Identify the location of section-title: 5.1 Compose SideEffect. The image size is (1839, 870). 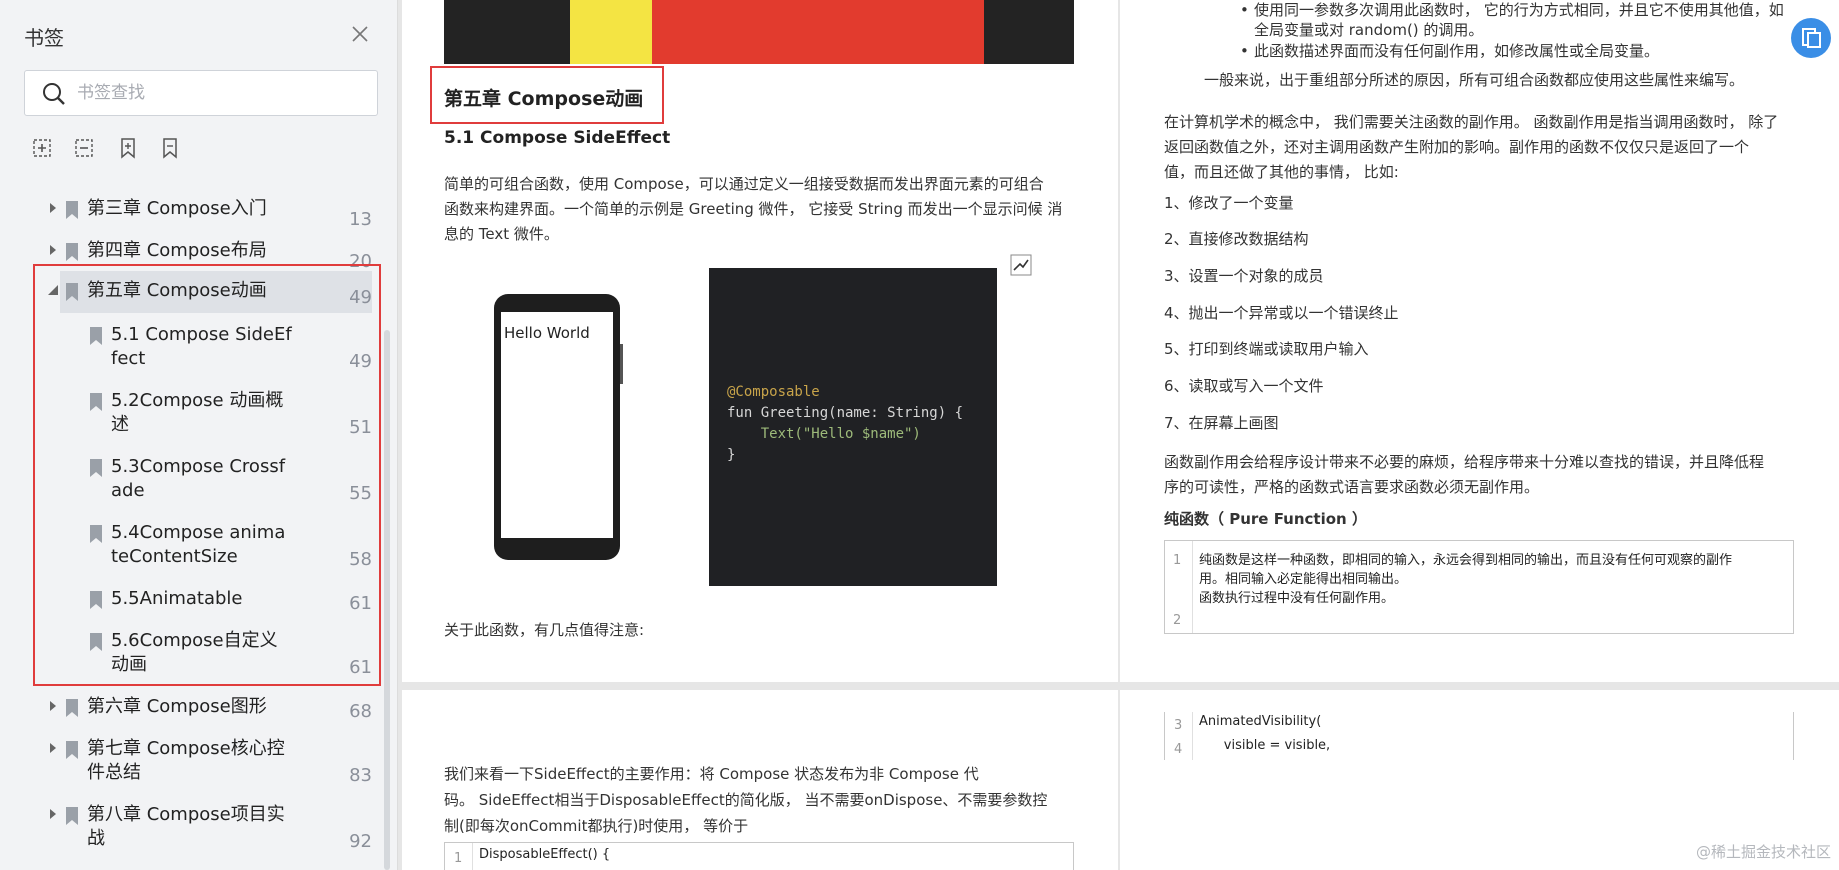
(557, 138).